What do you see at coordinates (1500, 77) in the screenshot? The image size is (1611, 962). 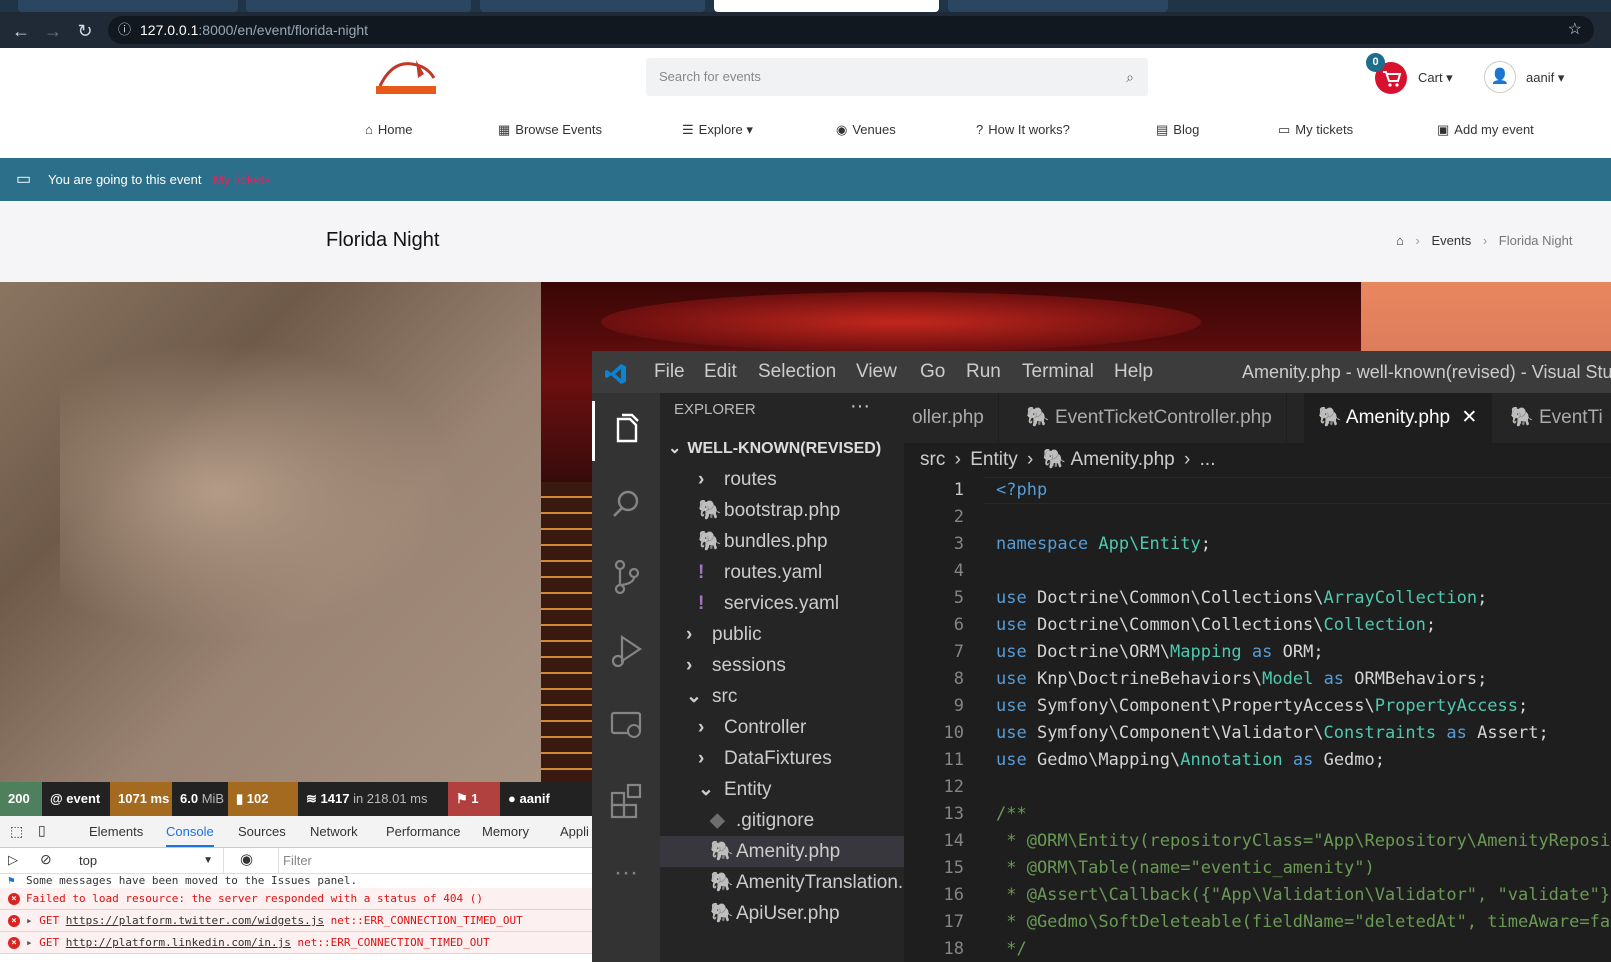 I see `user-avatar-icon: 👤` at bounding box center [1500, 77].